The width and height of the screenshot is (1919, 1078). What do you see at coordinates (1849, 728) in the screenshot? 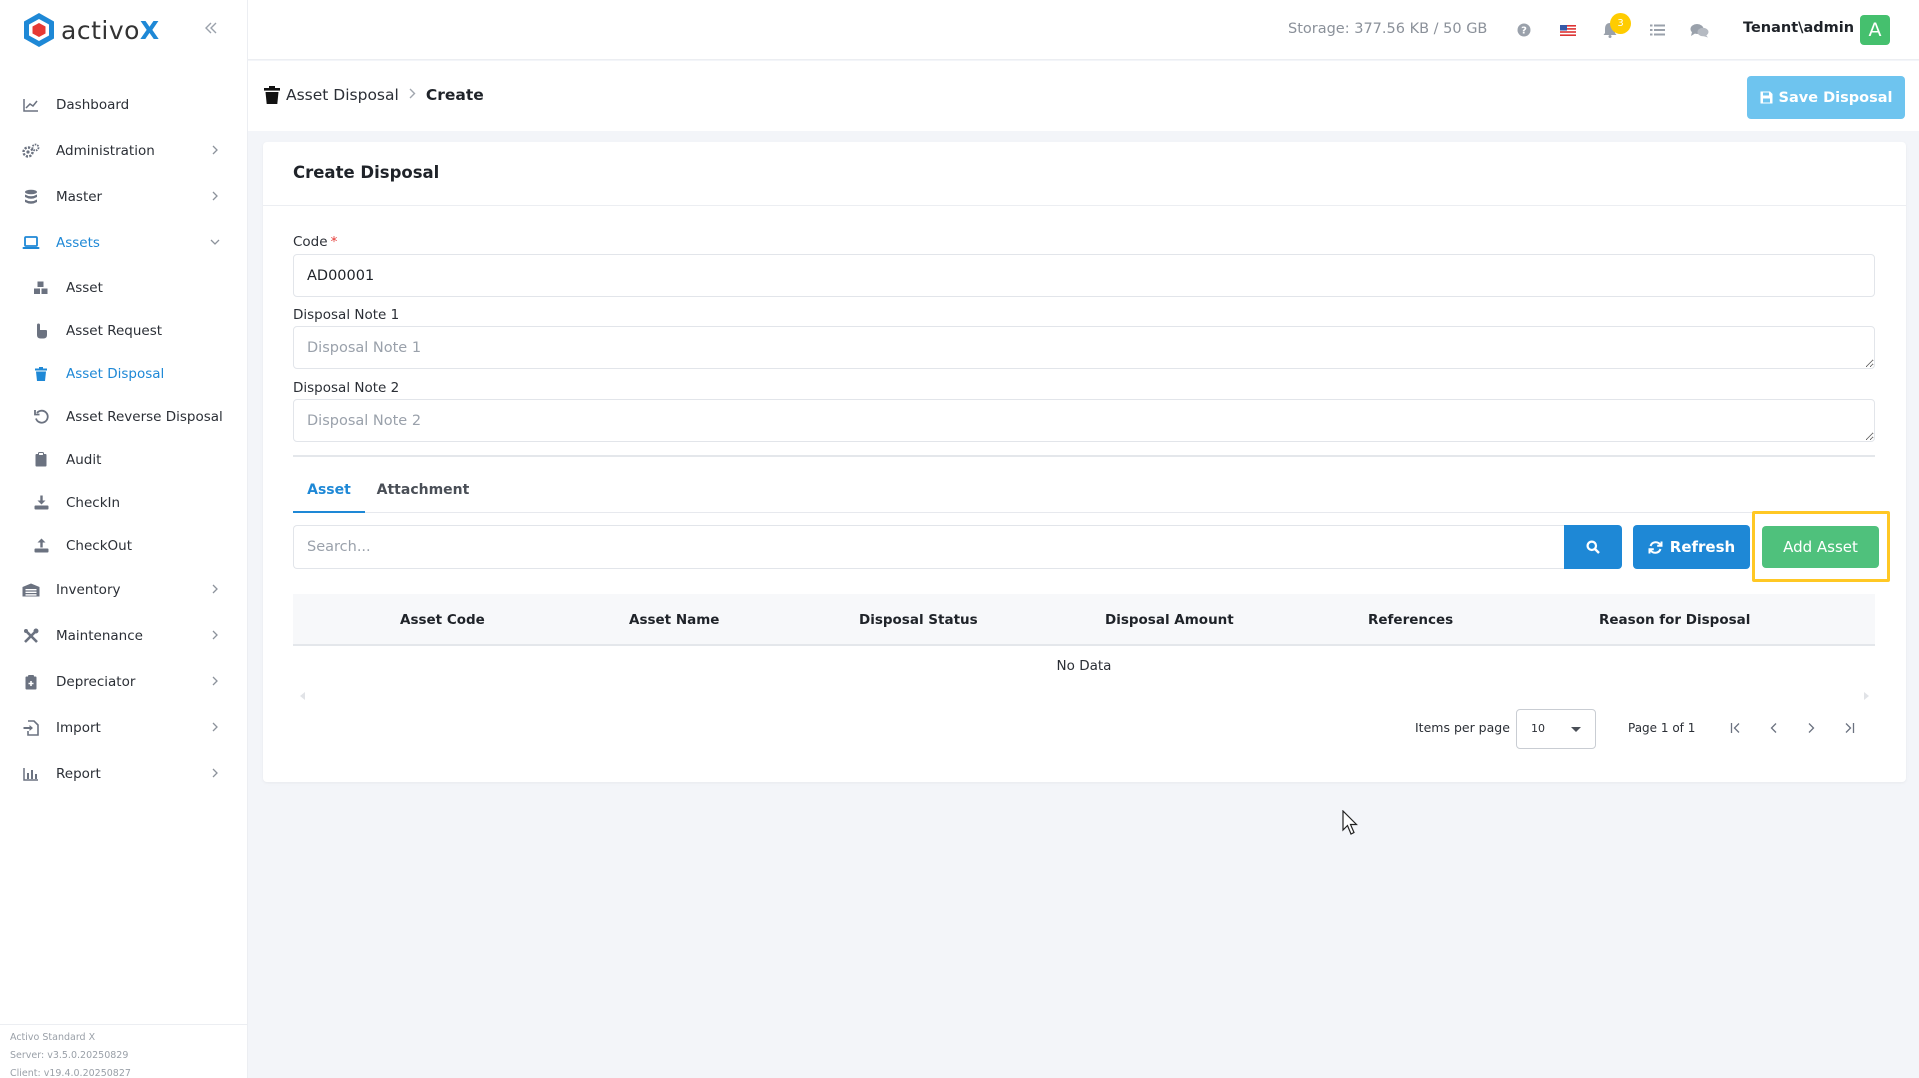
I see `last-page-icon` at bounding box center [1849, 728].